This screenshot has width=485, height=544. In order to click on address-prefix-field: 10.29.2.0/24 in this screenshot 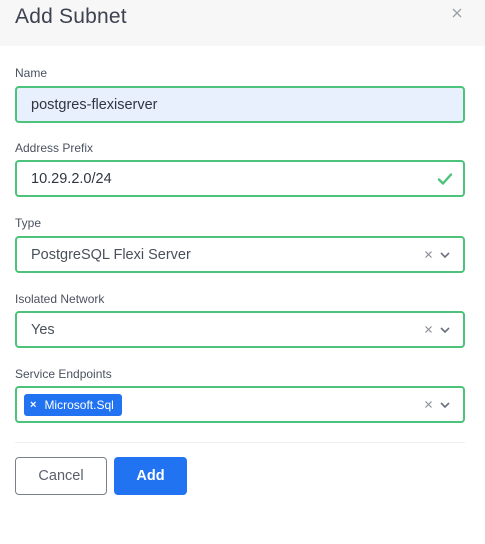, I will do `click(240, 178)`.